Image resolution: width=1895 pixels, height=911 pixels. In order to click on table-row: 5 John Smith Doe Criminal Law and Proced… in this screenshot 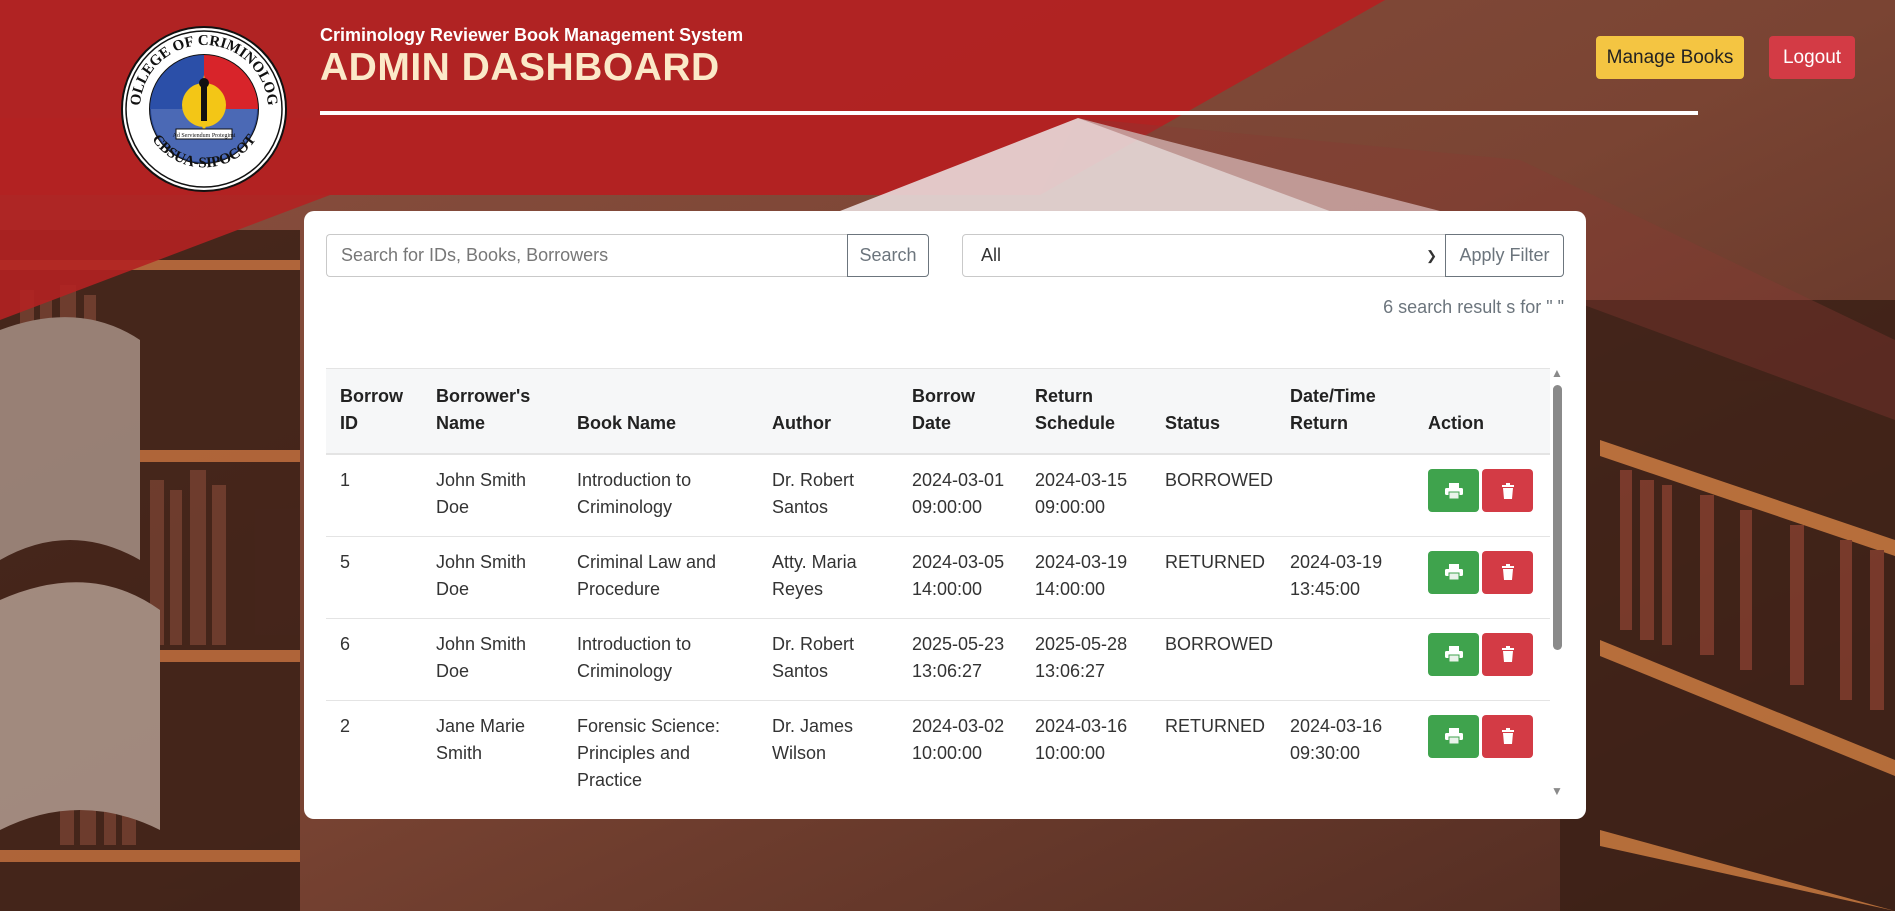, I will do `click(938, 577)`.